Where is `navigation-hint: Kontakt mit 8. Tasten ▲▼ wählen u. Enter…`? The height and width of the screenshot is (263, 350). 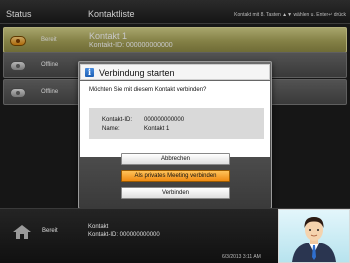
navigation-hint: Kontakt mit 8. Tasten ▲▼ wählen u. Enter… is located at coordinates (290, 15).